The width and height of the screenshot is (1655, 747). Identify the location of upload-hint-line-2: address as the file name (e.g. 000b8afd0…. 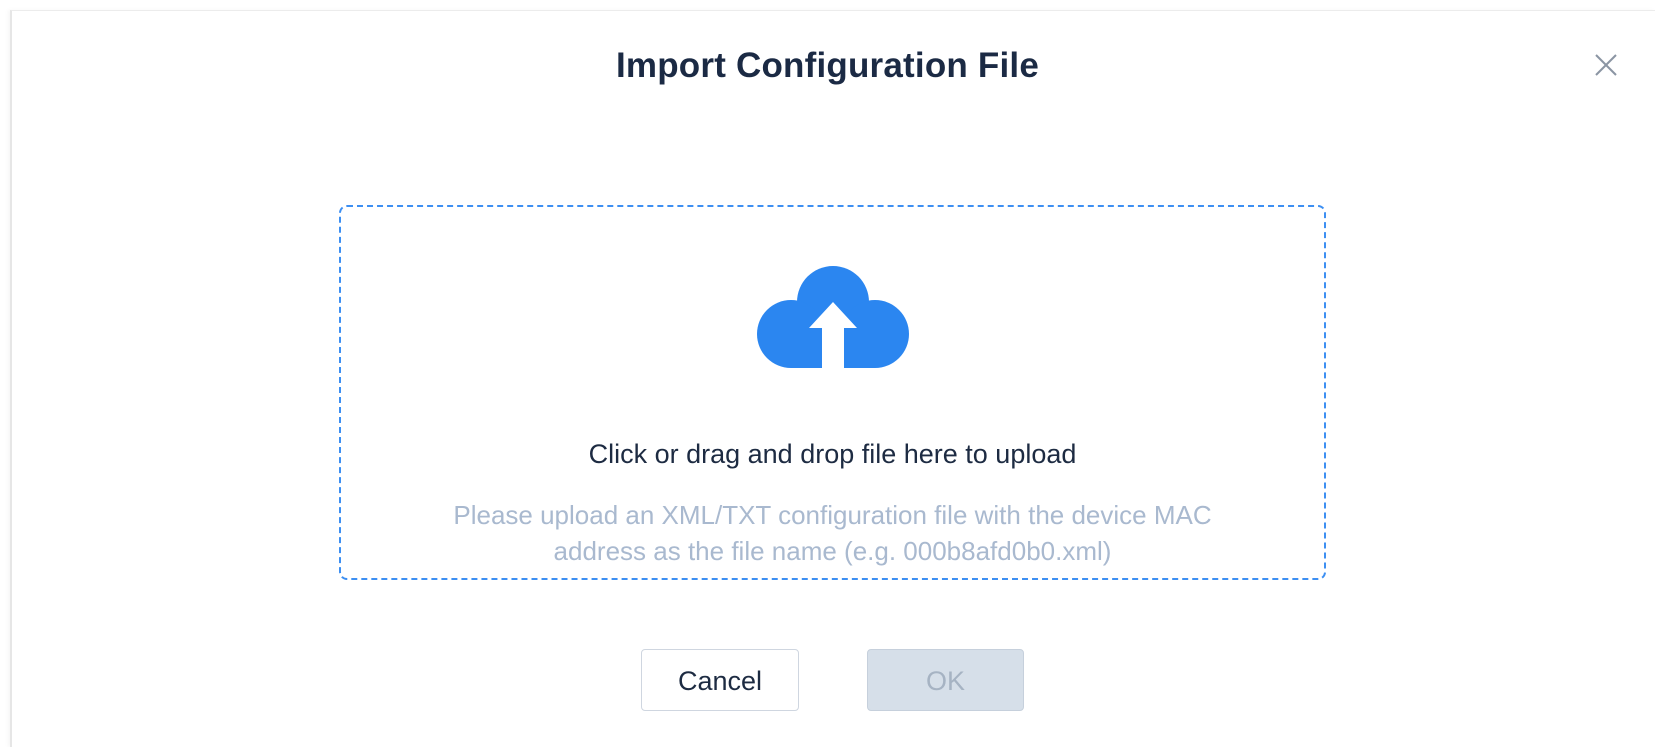
(832, 551).